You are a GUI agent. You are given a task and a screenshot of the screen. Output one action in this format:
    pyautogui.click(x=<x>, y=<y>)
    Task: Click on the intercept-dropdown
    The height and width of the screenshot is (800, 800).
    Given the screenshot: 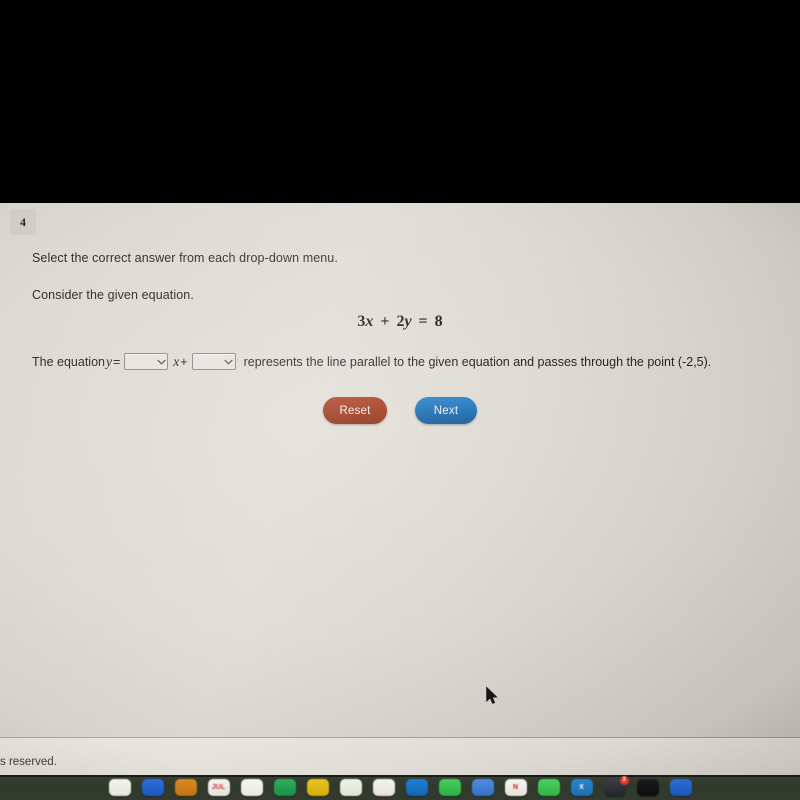 What is the action you would take?
    pyautogui.click(x=213, y=361)
    